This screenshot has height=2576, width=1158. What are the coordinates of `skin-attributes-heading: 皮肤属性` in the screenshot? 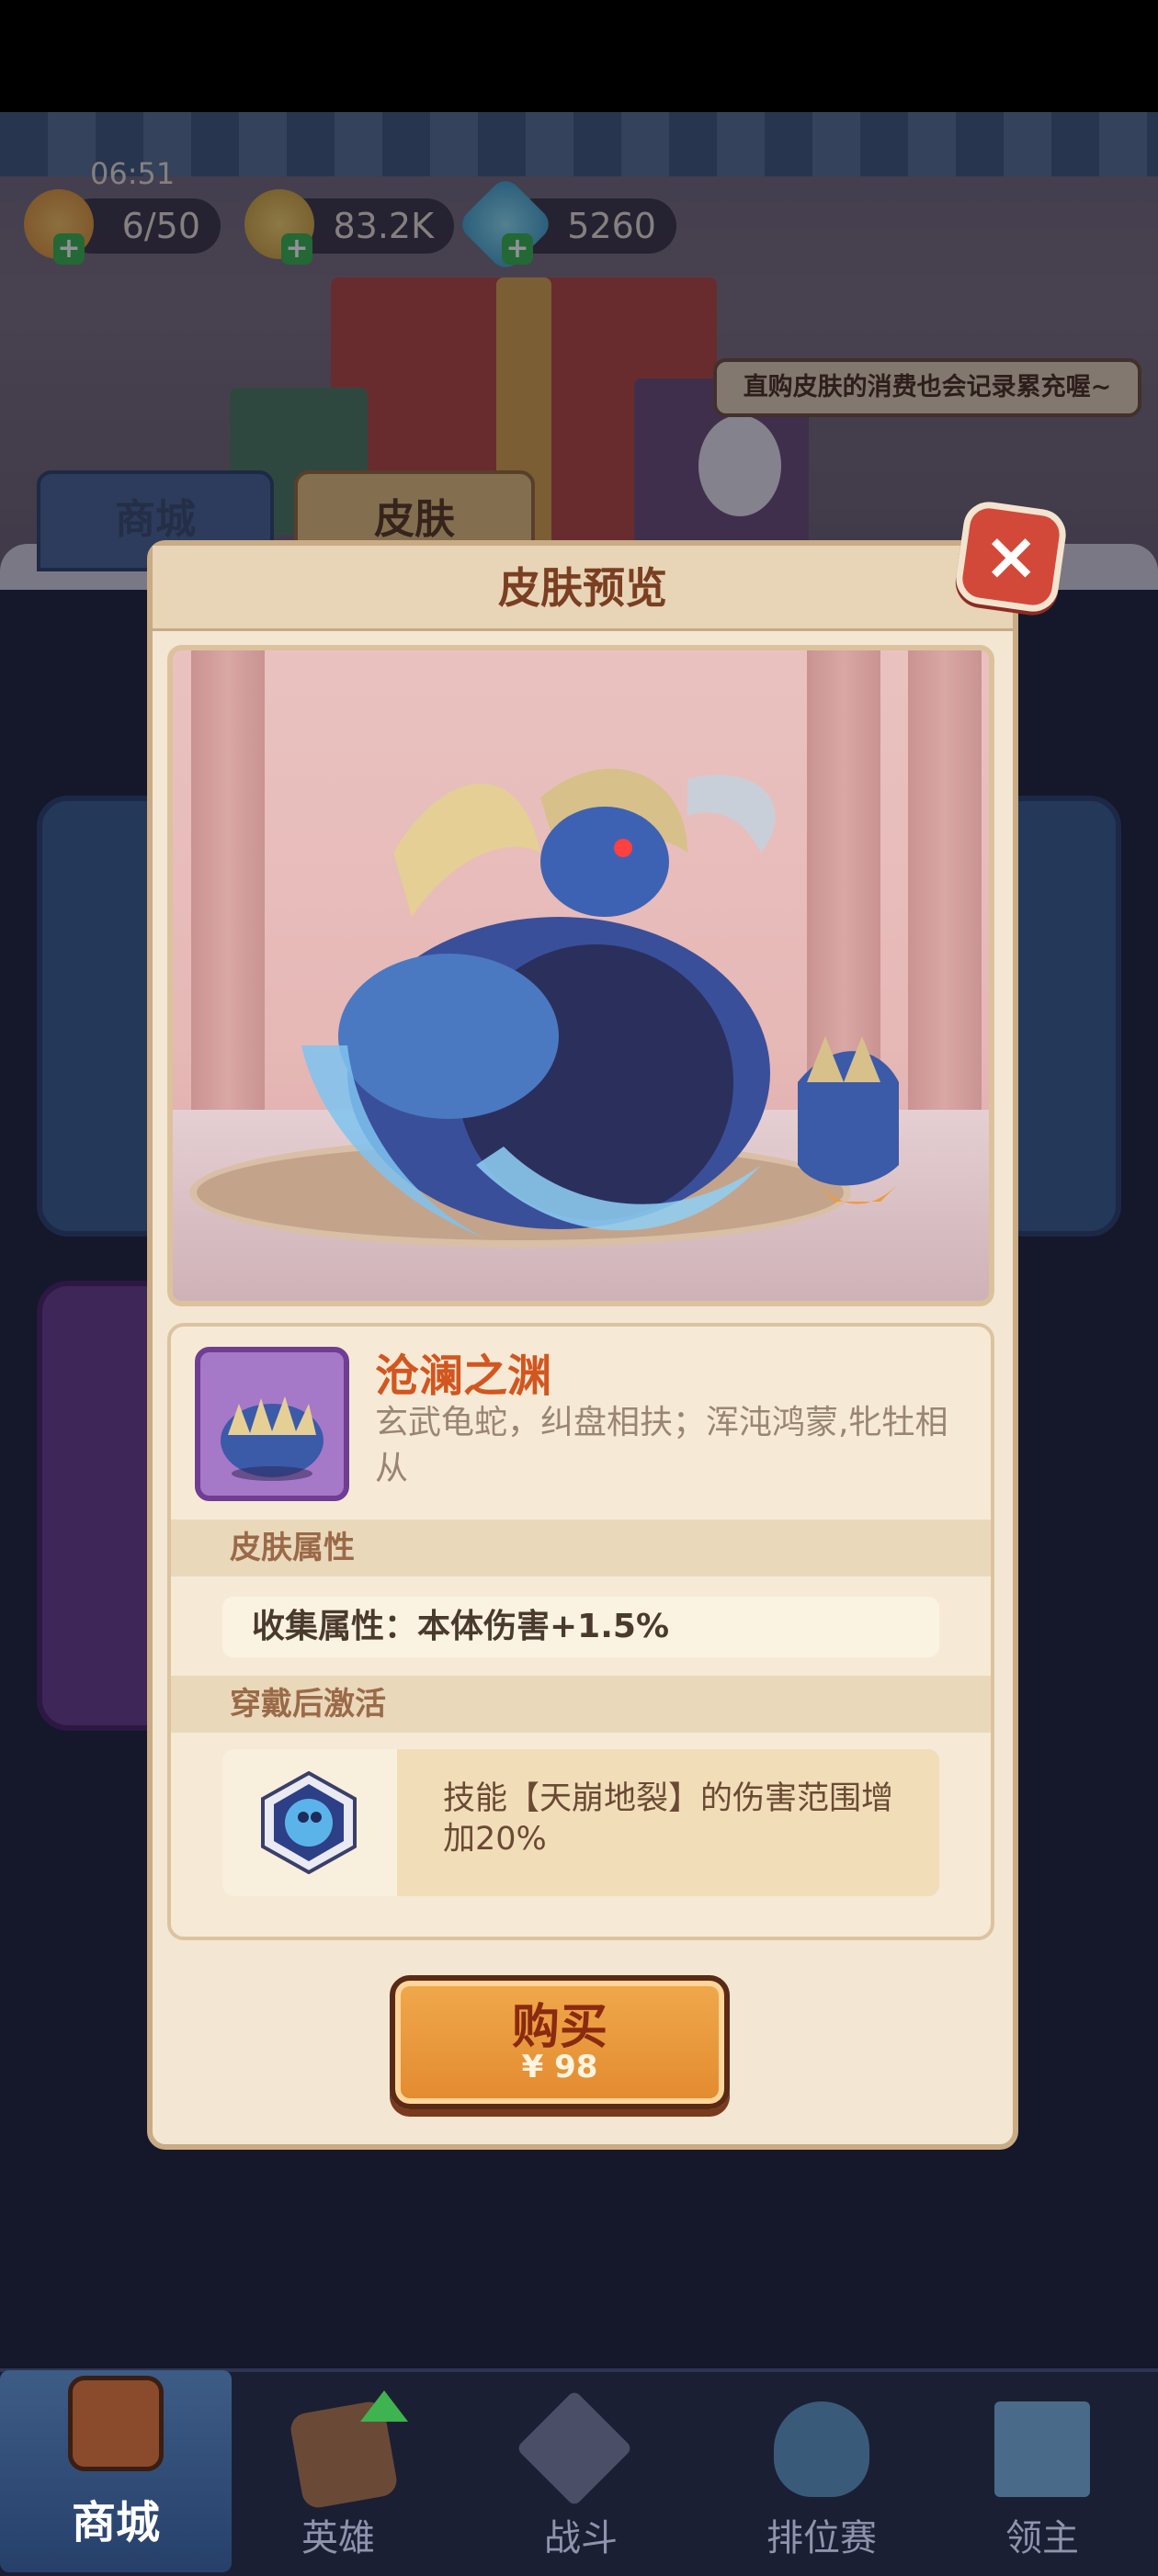 It's located at (581, 1548).